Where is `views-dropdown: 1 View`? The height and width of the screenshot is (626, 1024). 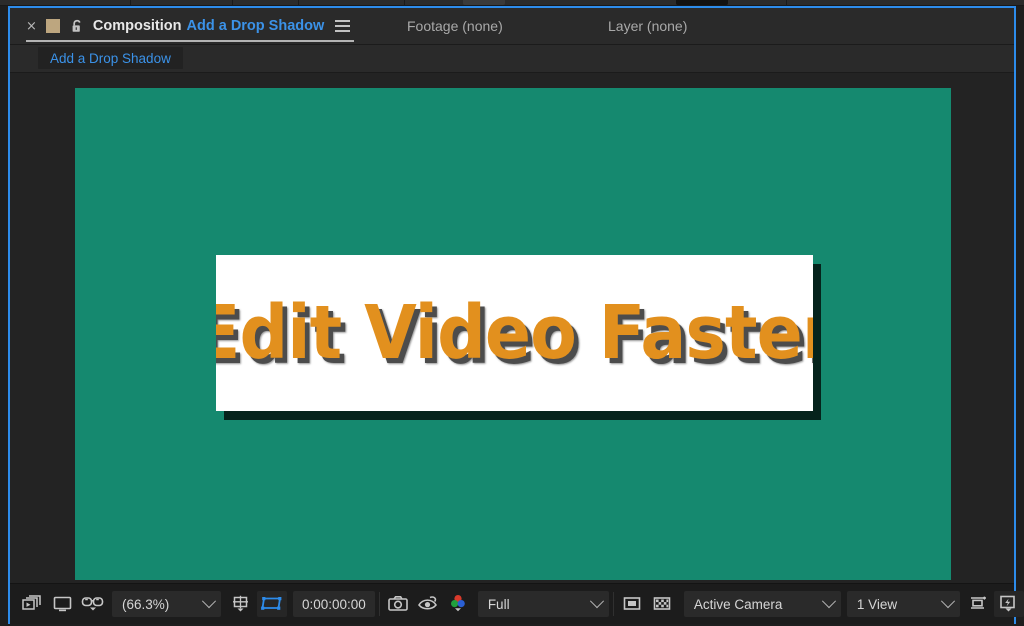
views-dropdown: 1 View is located at coordinates (903, 604).